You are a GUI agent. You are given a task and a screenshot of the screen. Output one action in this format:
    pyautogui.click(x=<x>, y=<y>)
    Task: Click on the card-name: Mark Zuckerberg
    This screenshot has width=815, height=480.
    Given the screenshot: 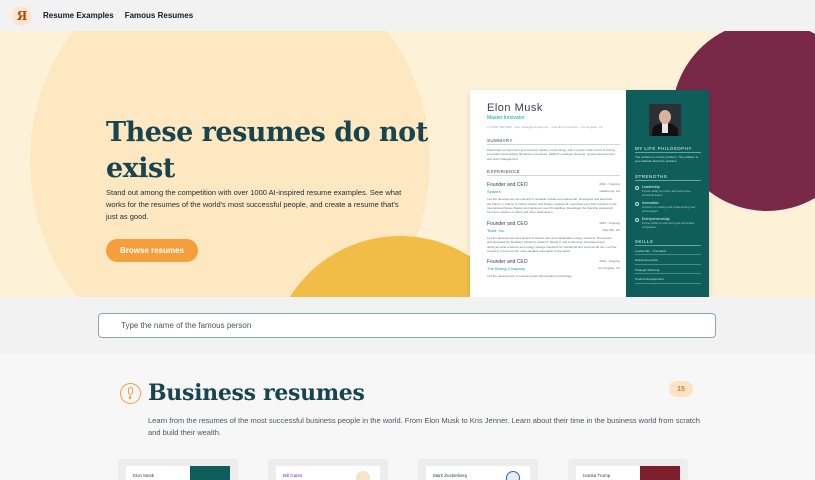 What is the action you would take?
    pyautogui.click(x=450, y=475)
    